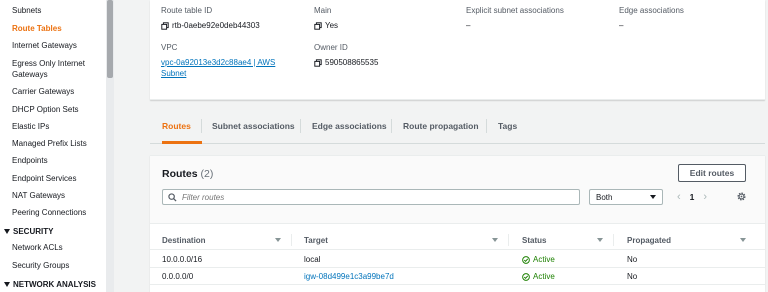 Image resolution: width=768 pixels, height=292 pixels. What do you see at coordinates (515, 10) in the screenshot?
I see `explicit-subnet-associations-label: Explicit subnet associations` at bounding box center [515, 10].